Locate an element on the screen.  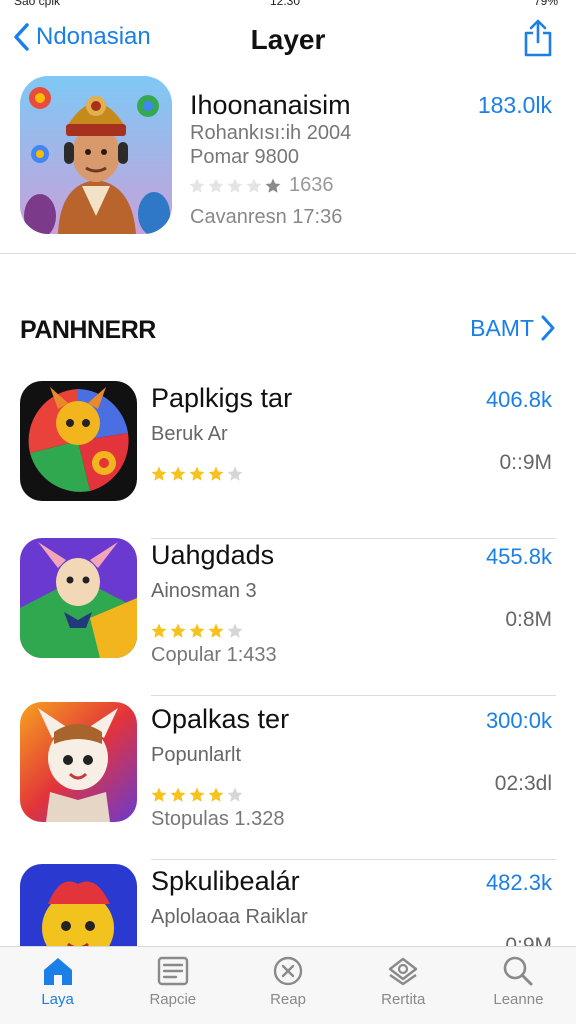
app-meta: 0:8M is located at coordinates (528, 619).